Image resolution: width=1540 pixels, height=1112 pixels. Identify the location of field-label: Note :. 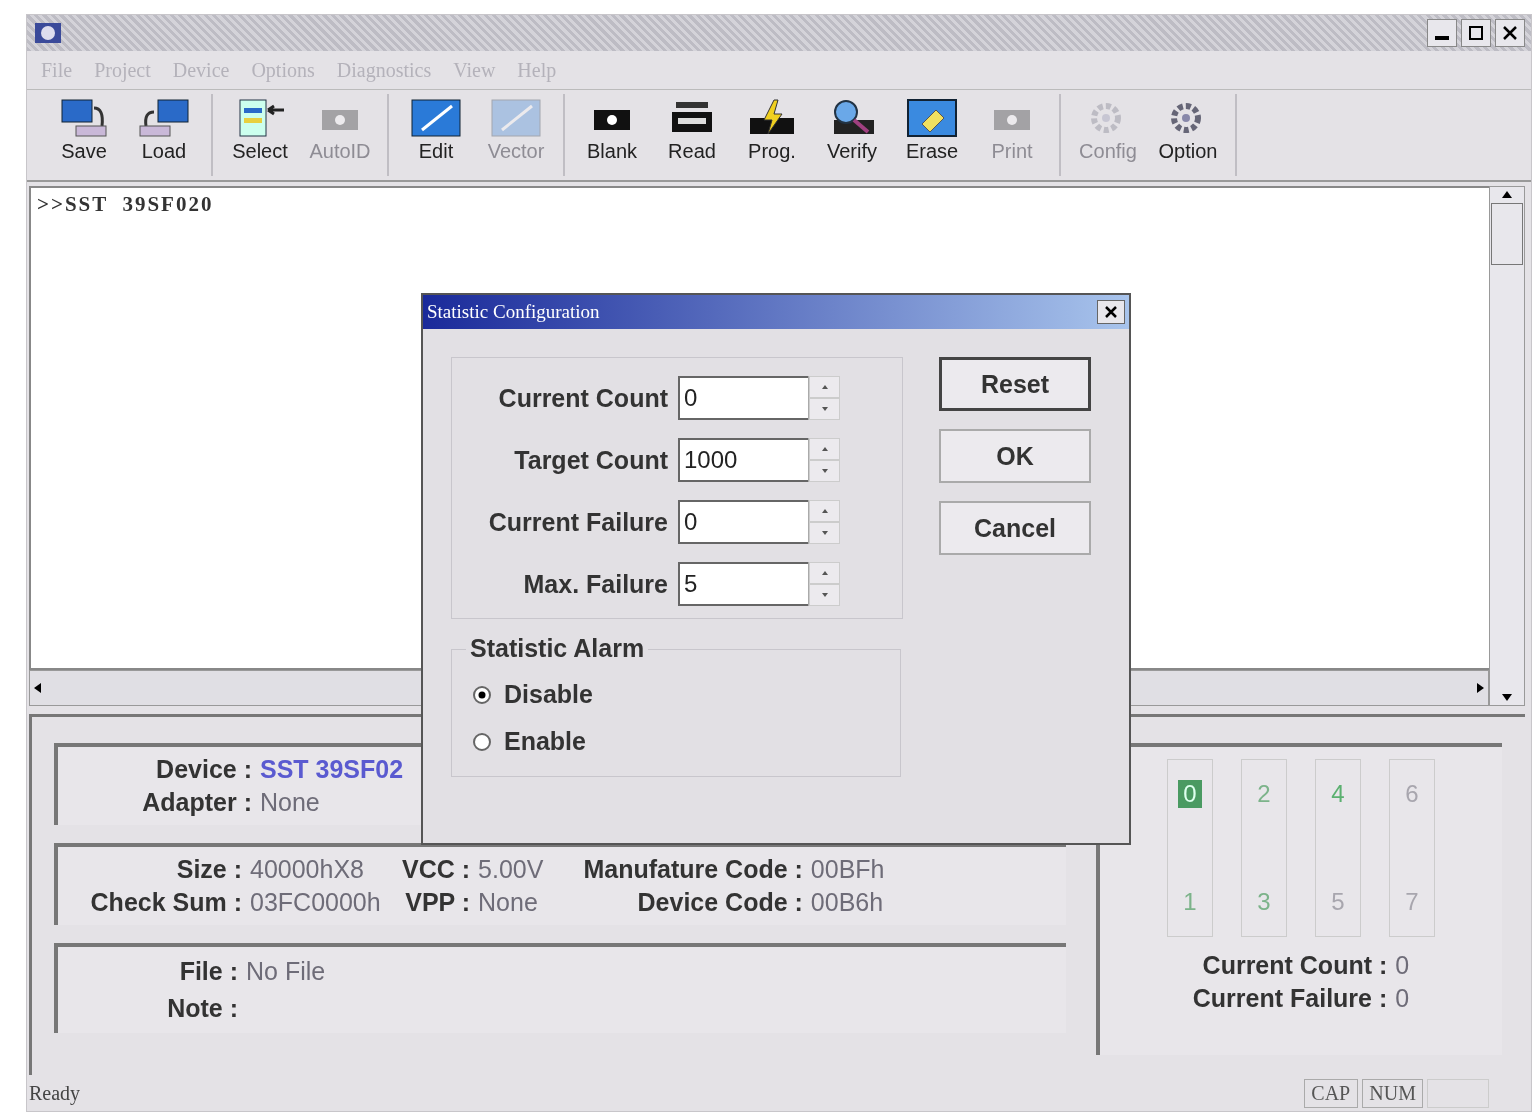
(202, 1008).